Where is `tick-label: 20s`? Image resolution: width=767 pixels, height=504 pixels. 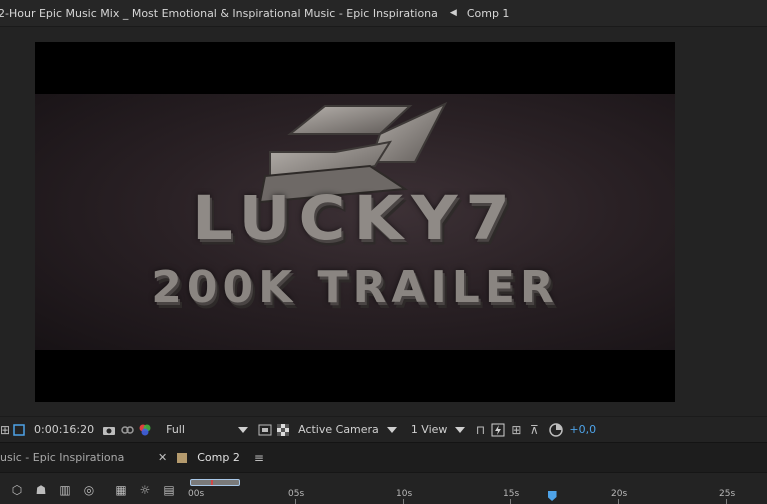
tick-label: 20s is located at coordinates (619, 494).